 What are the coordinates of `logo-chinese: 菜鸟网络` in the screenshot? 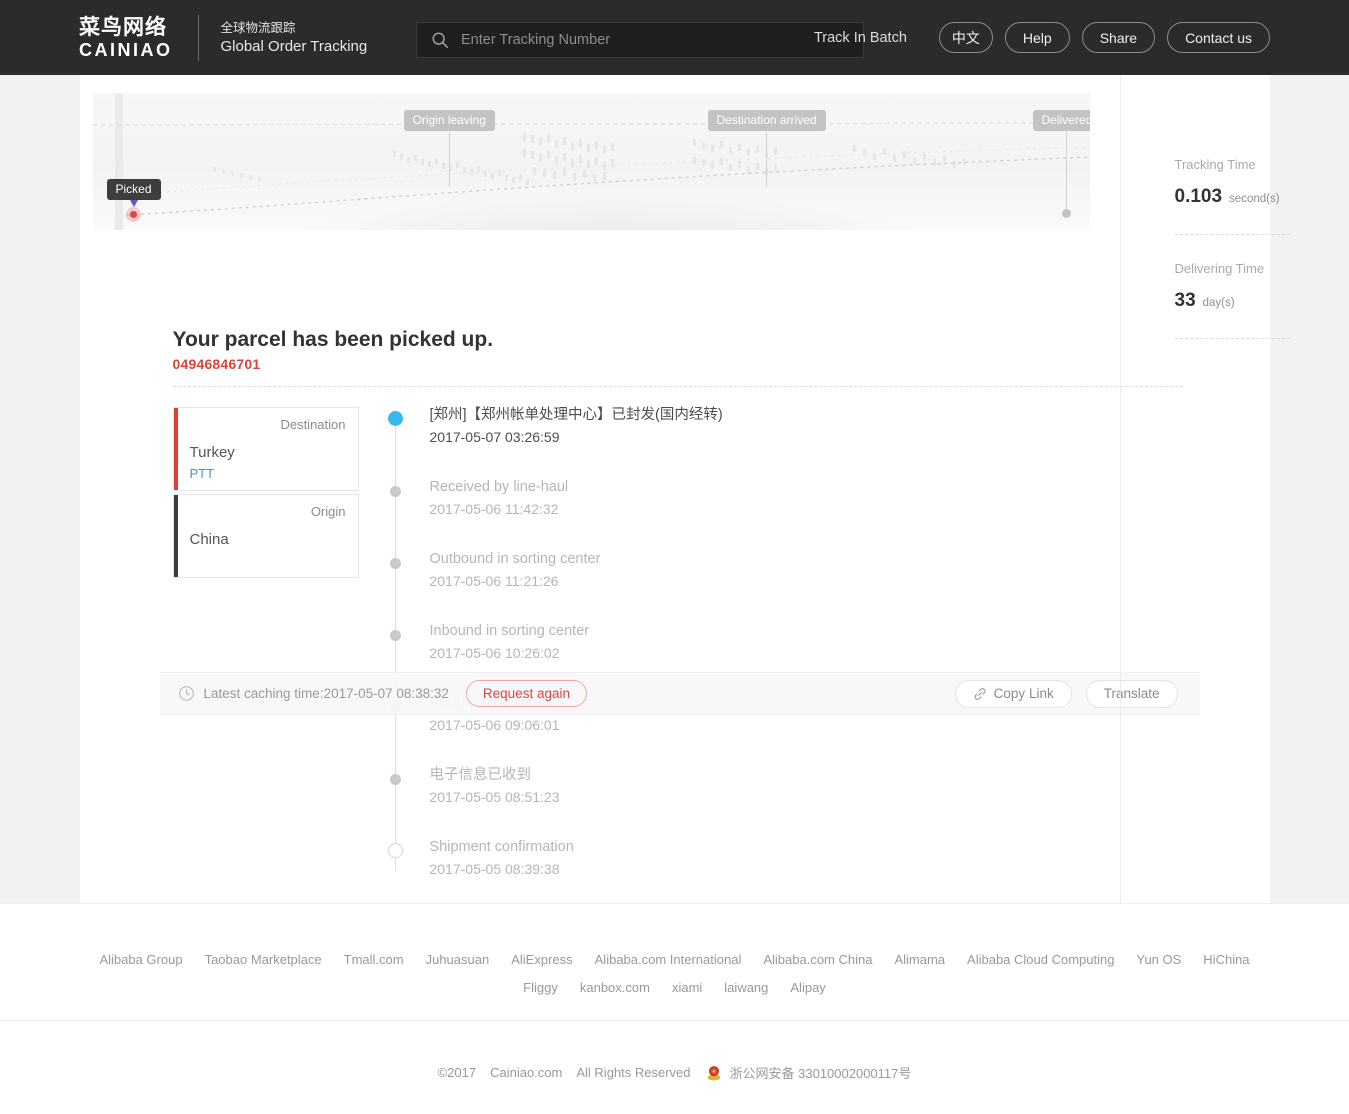 It's located at (123, 27).